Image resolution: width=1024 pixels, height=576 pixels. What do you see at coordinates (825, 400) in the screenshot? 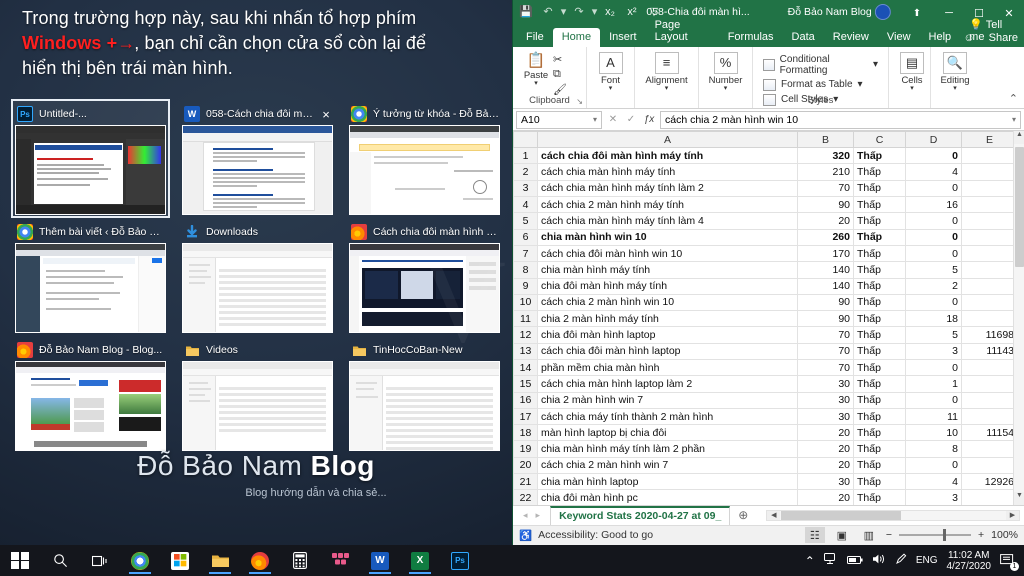
I see `cell-B16: 30` at bounding box center [825, 400].